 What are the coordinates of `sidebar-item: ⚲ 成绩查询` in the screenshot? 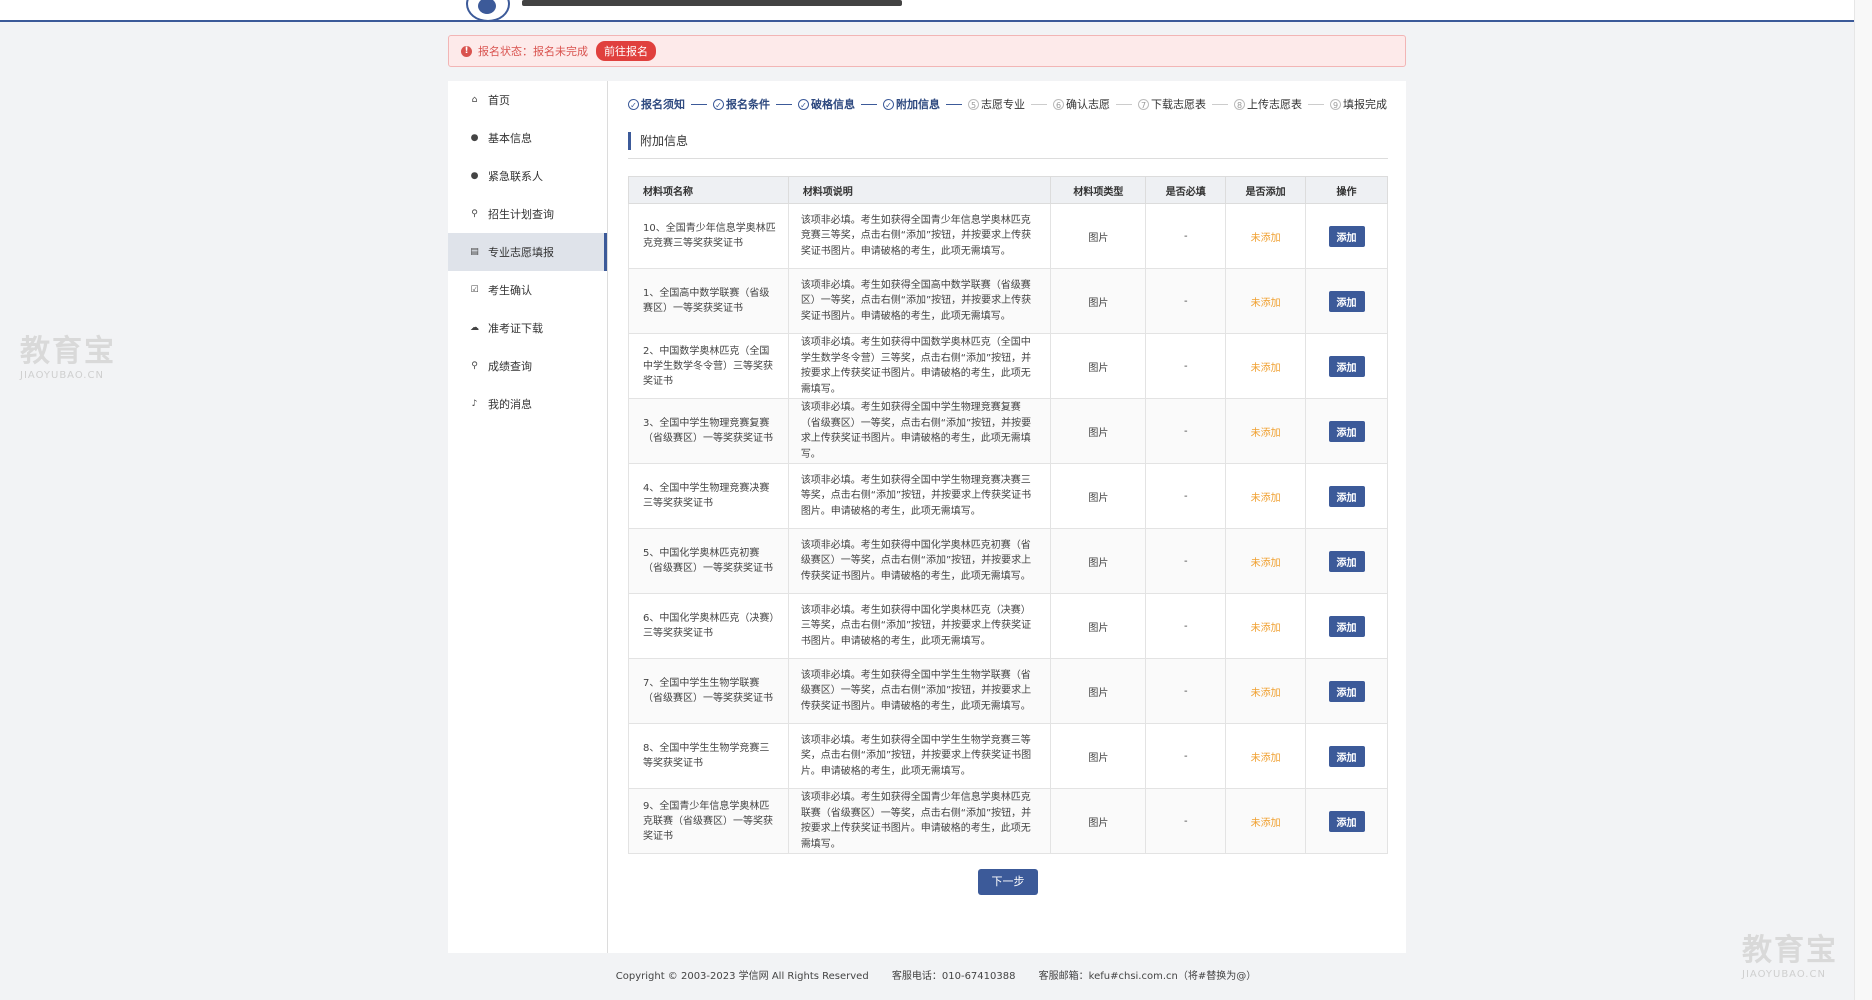 It's located at (527, 366).